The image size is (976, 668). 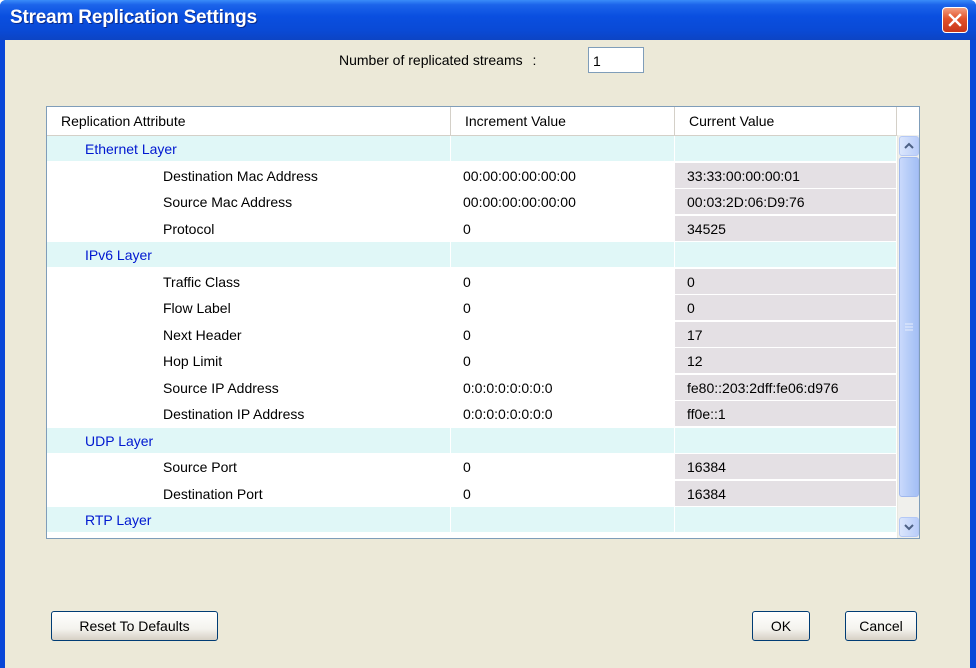 I want to click on attribute-cell: Destination IP Address, so click(x=249, y=414).